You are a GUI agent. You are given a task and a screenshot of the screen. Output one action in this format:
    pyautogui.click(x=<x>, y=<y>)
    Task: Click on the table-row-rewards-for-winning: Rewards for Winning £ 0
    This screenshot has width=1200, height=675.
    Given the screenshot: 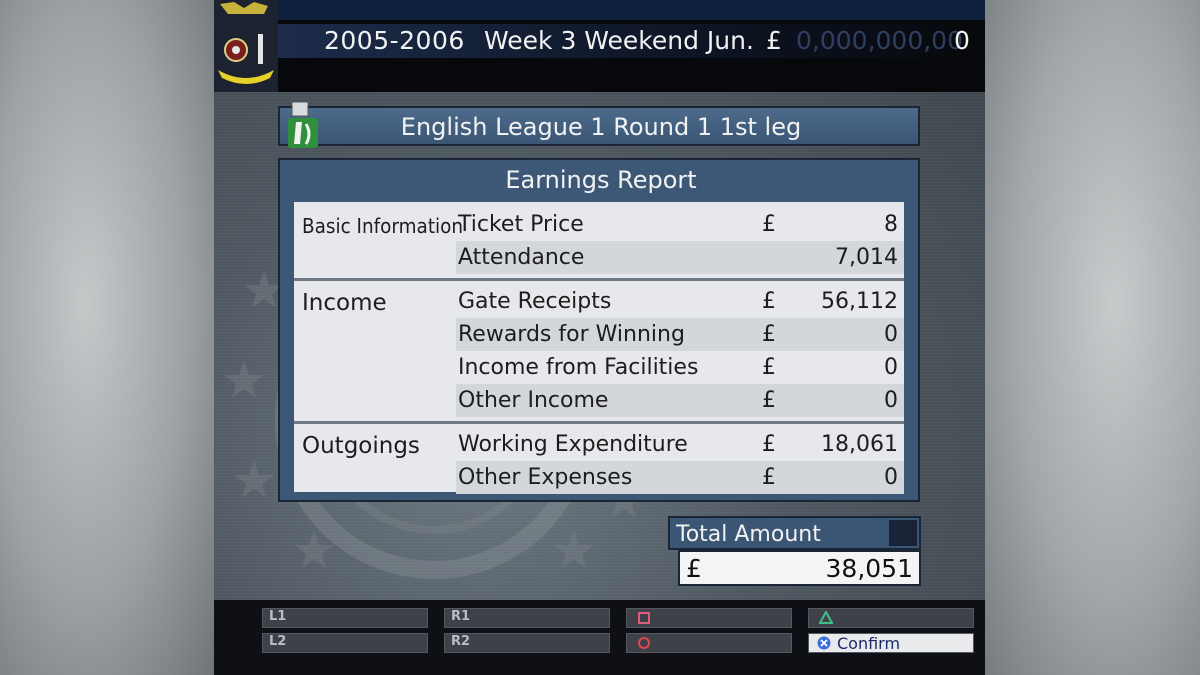 What is the action you would take?
    pyautogui.click(x=680, y=334)
    